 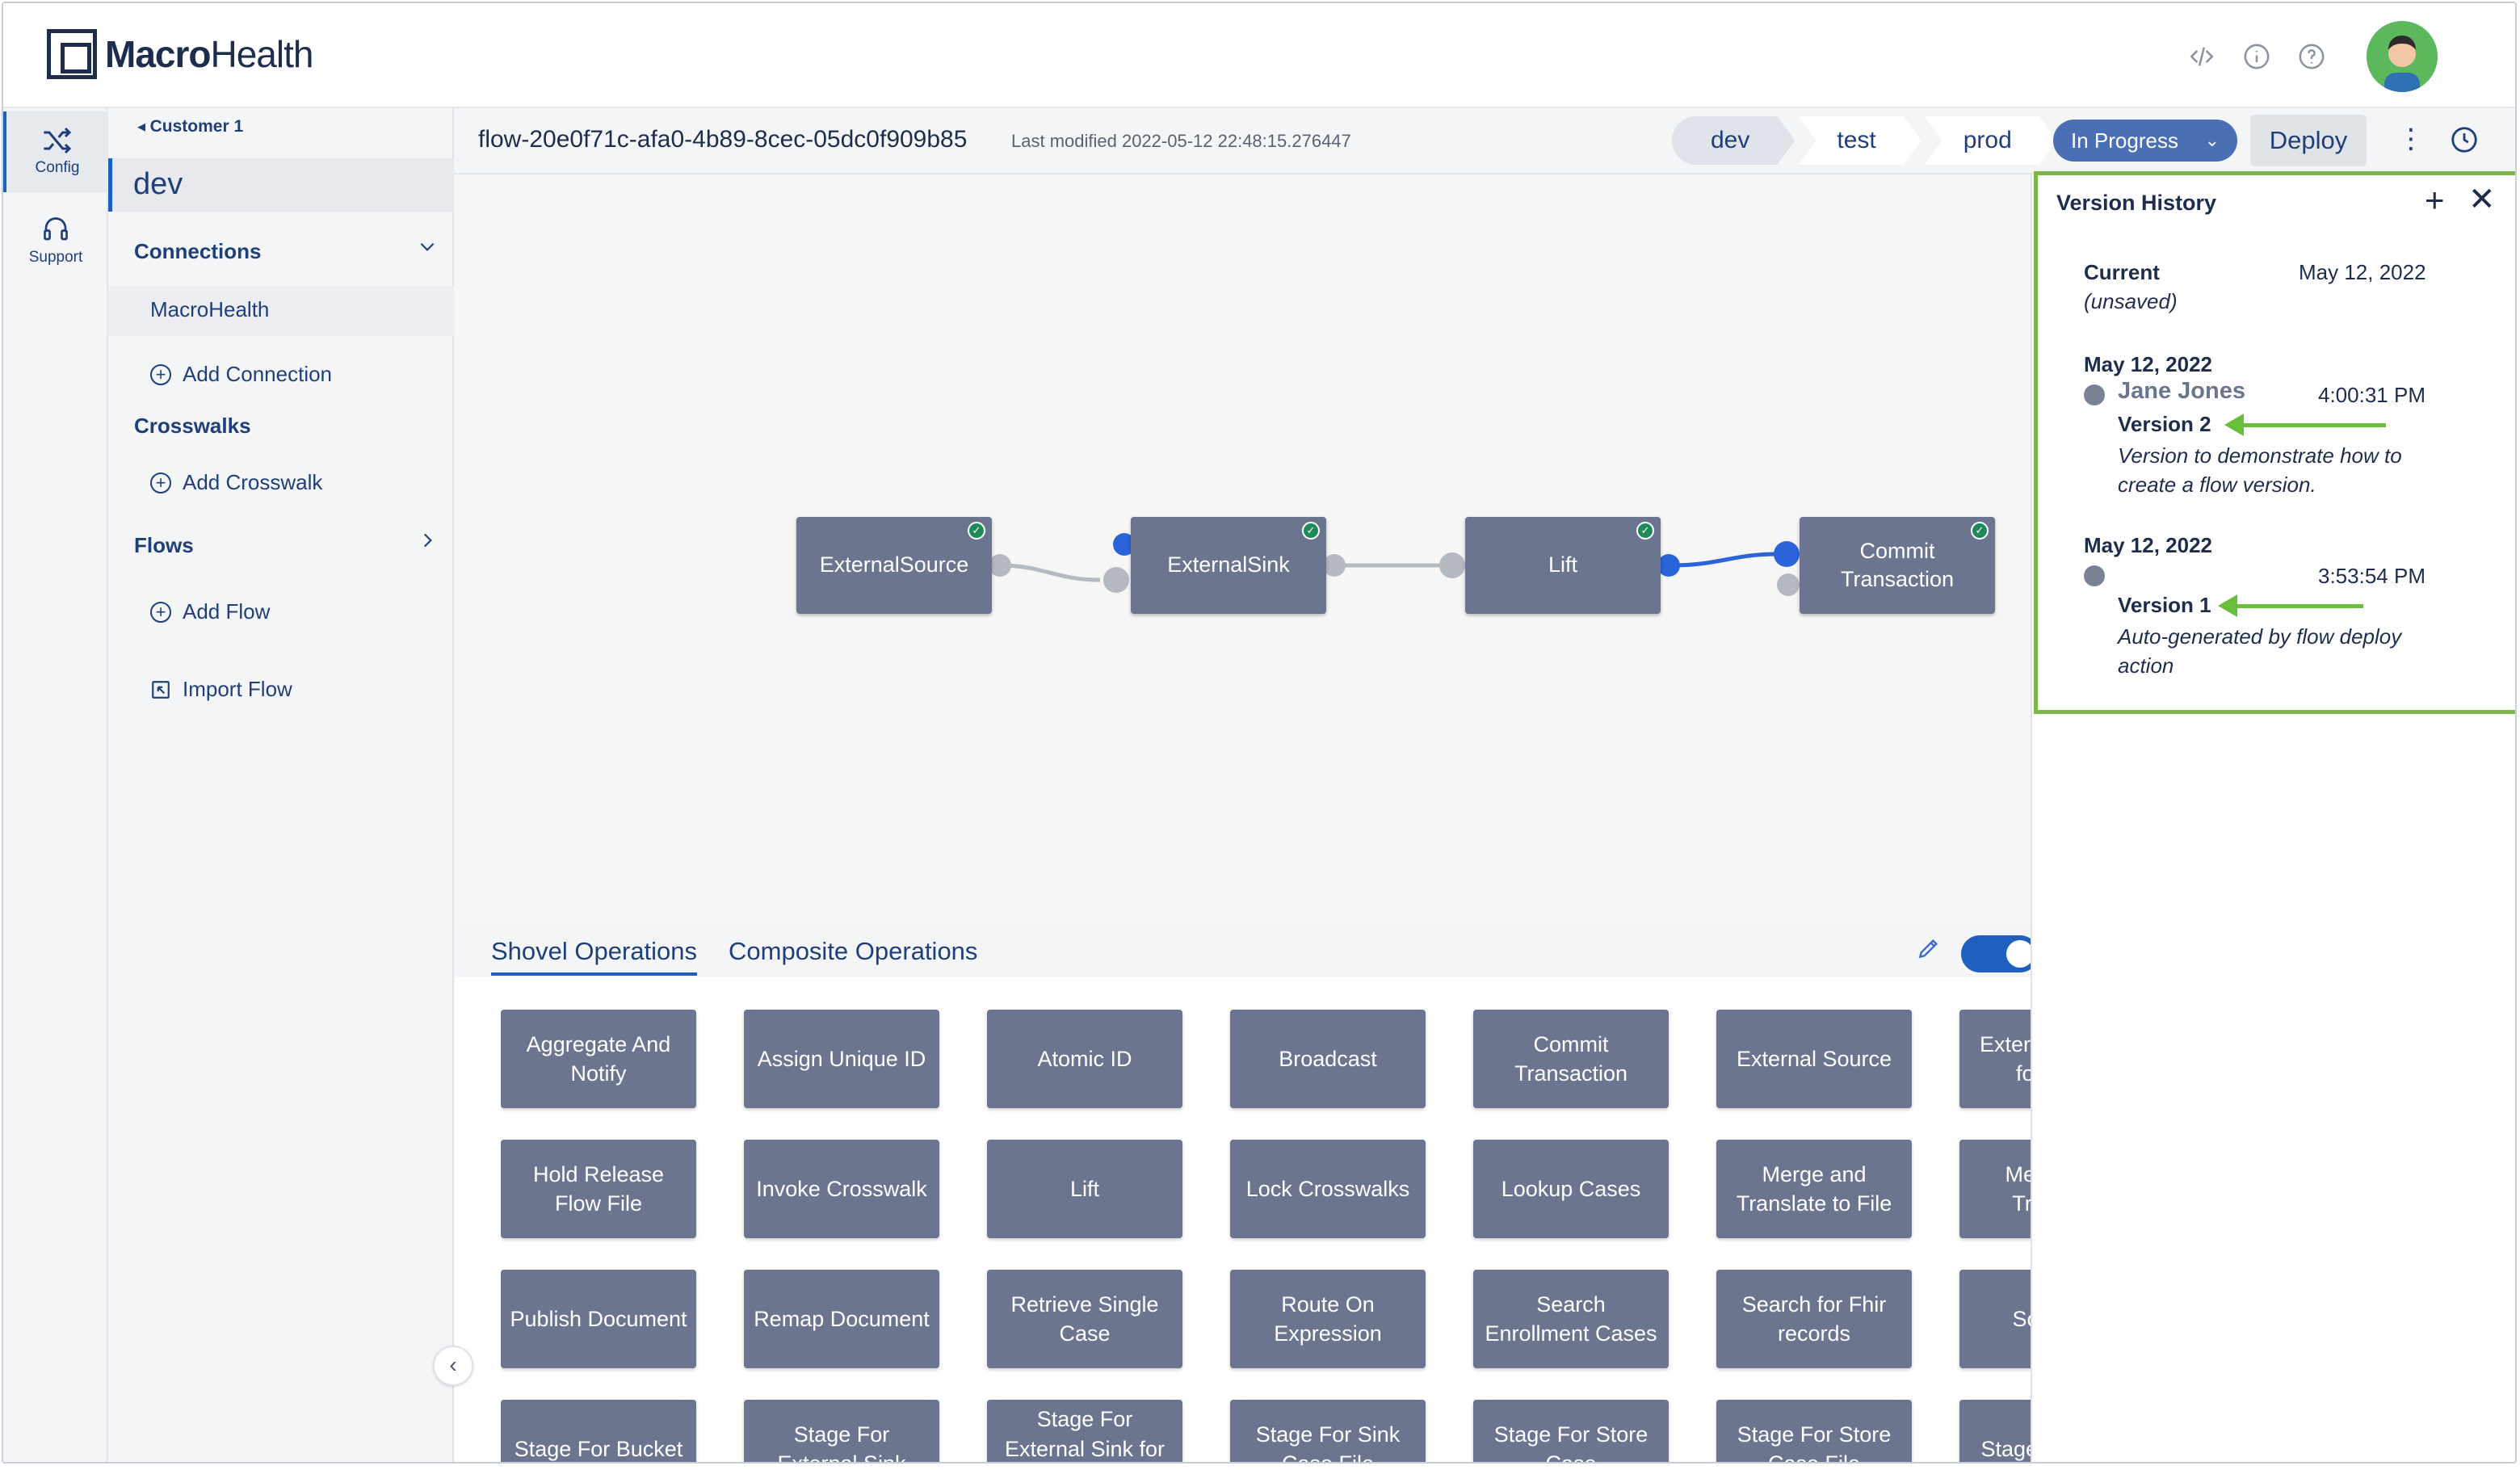 What do you see at coordinates (2464, 141) in the screenshot?
I see `history-clock-icon` at bounding box center [2464, 141].